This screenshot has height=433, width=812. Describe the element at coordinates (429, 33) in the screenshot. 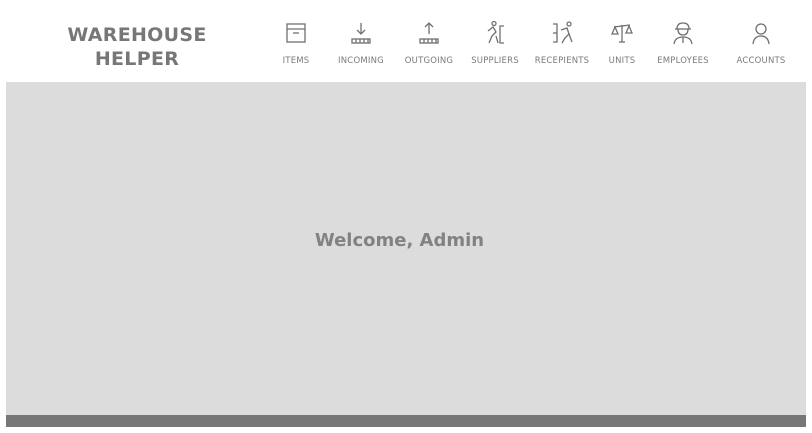

I see `upload-tray-icon` at that location.